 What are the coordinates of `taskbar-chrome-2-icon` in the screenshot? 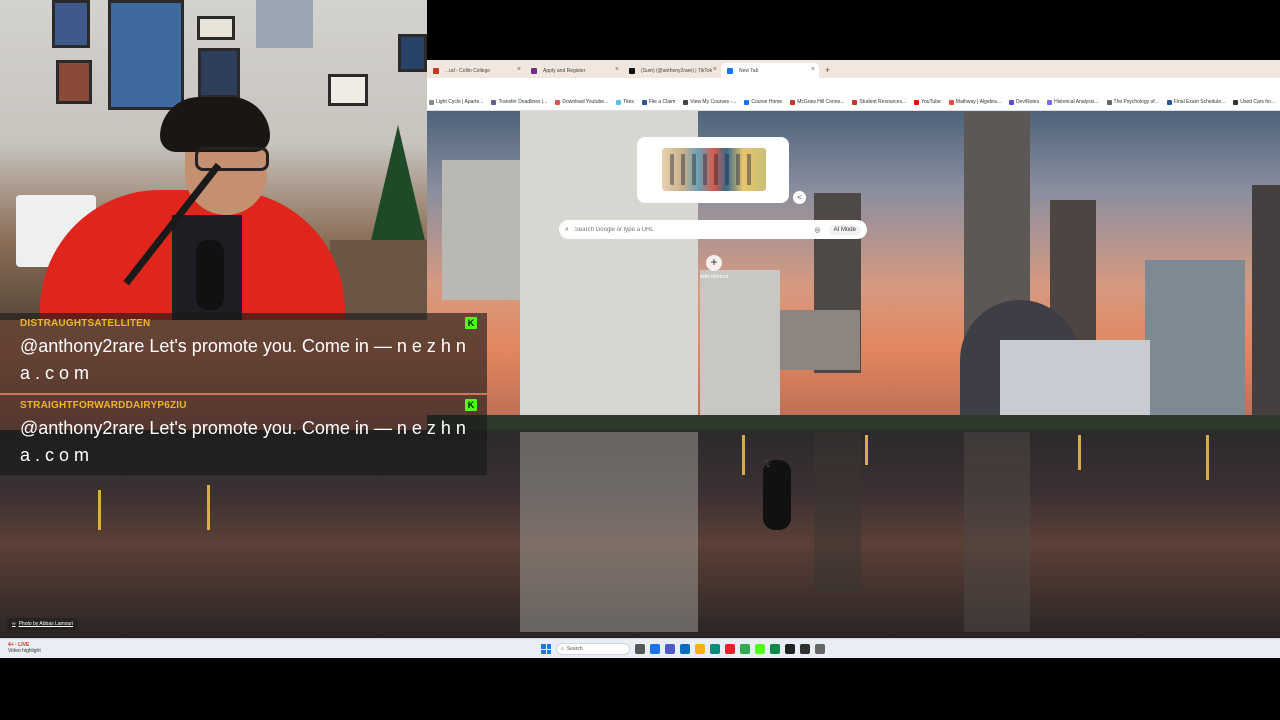 It's located at (745, 649).